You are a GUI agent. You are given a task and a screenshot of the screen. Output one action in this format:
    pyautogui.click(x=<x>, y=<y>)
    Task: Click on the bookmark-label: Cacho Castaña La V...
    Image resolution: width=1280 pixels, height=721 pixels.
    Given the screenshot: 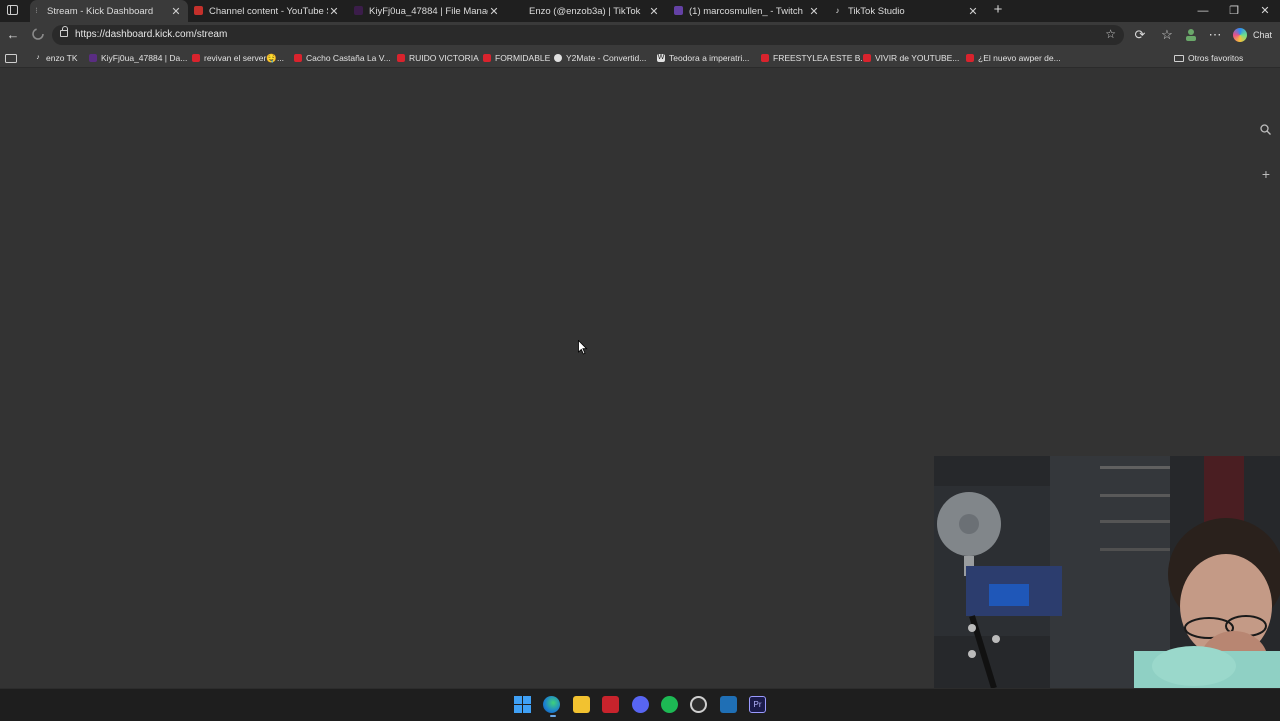 What is the action you would take?
    pyautogui.click(x=348, y=58)
    